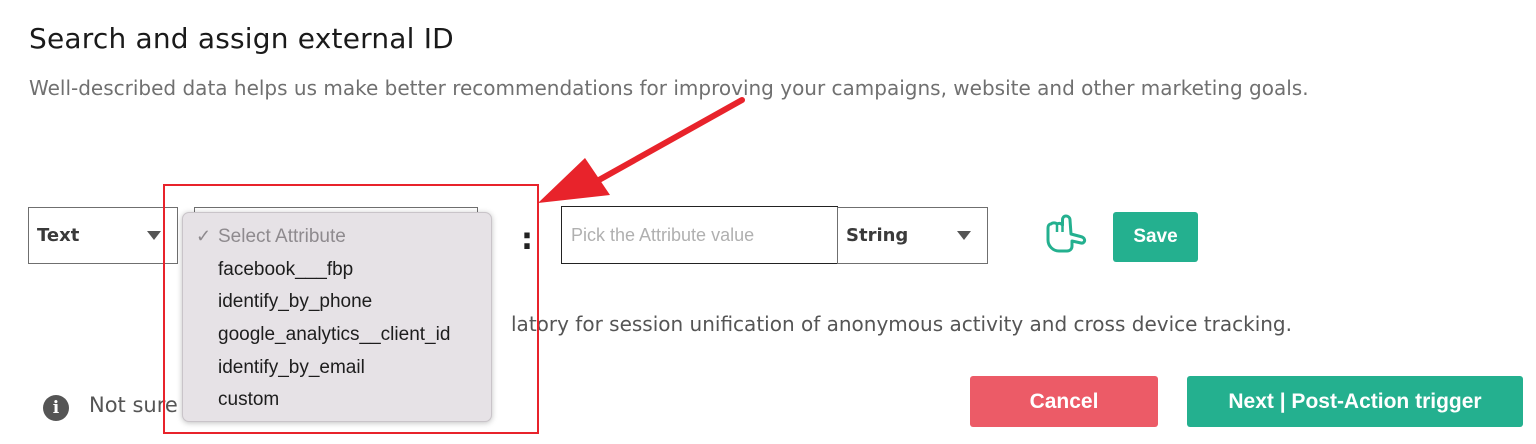 The height and width of the screenshot is (444, 1536). I want to click on datatype-select: String, so click(912, 235).